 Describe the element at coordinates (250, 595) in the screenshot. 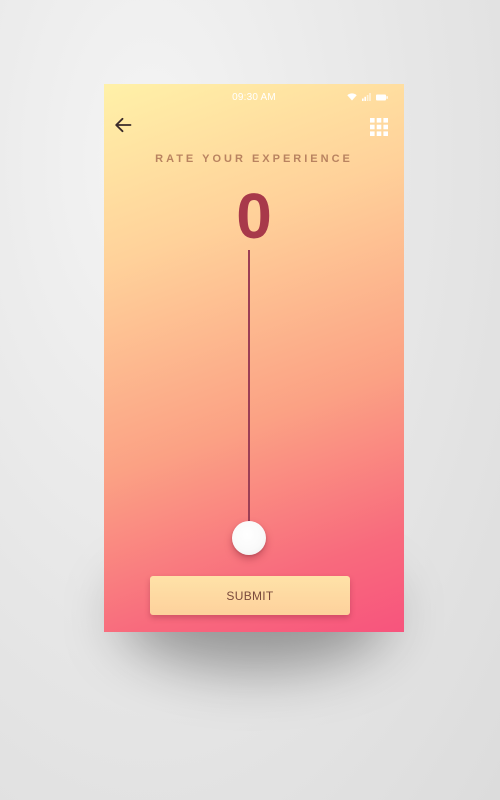

I see `submit-button: SUBMIT` at that location.